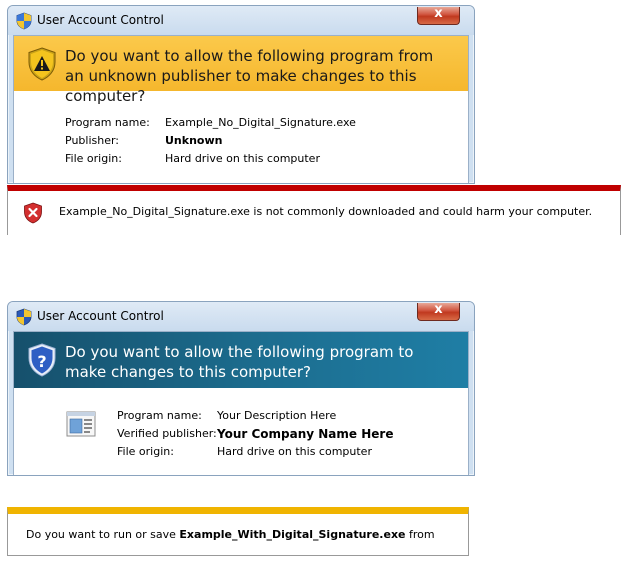  I want to click on program-name-row: Program name: Your Description Here, so click(292, 416).